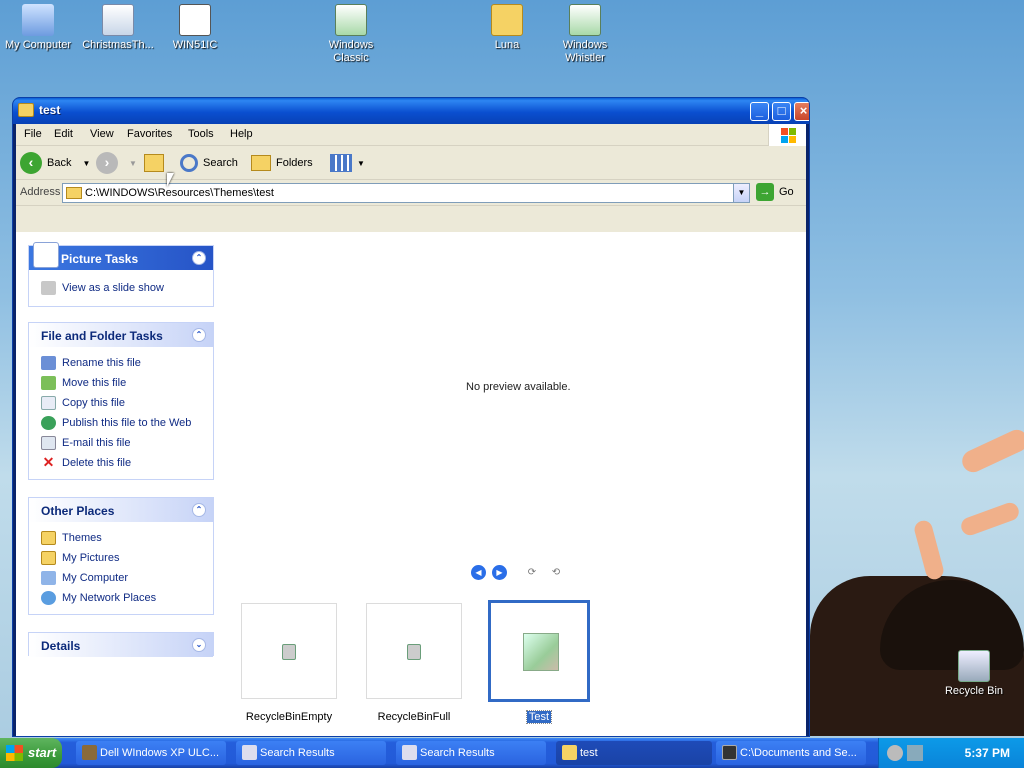 Image resolution: width=1024 pixels, height=768 pixels. I want to click on network-icon, so click(915, 753).